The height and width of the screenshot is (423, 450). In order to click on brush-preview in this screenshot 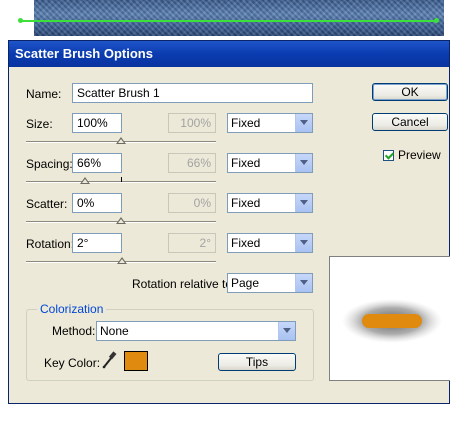, I will do `click(389, 318)`.